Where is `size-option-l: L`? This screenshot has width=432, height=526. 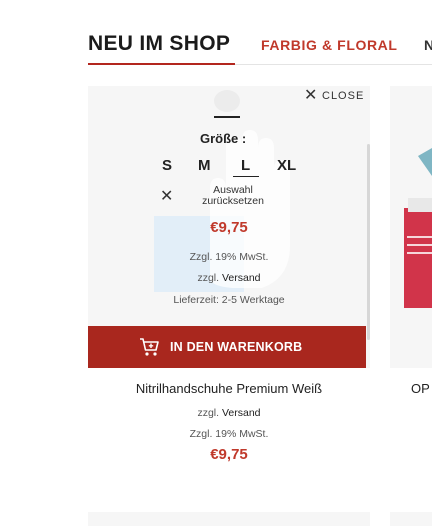 size-option-l: L is located at coordinates (245, 165).